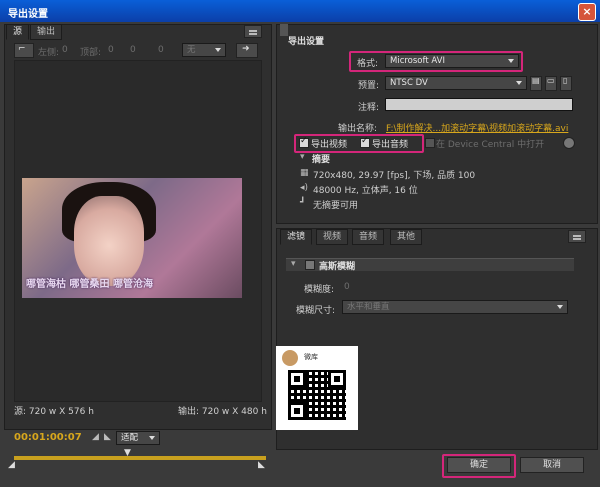 This screenshot has height=487, width=600. I want to click on crop-left-value: 0, so click(65, 50).